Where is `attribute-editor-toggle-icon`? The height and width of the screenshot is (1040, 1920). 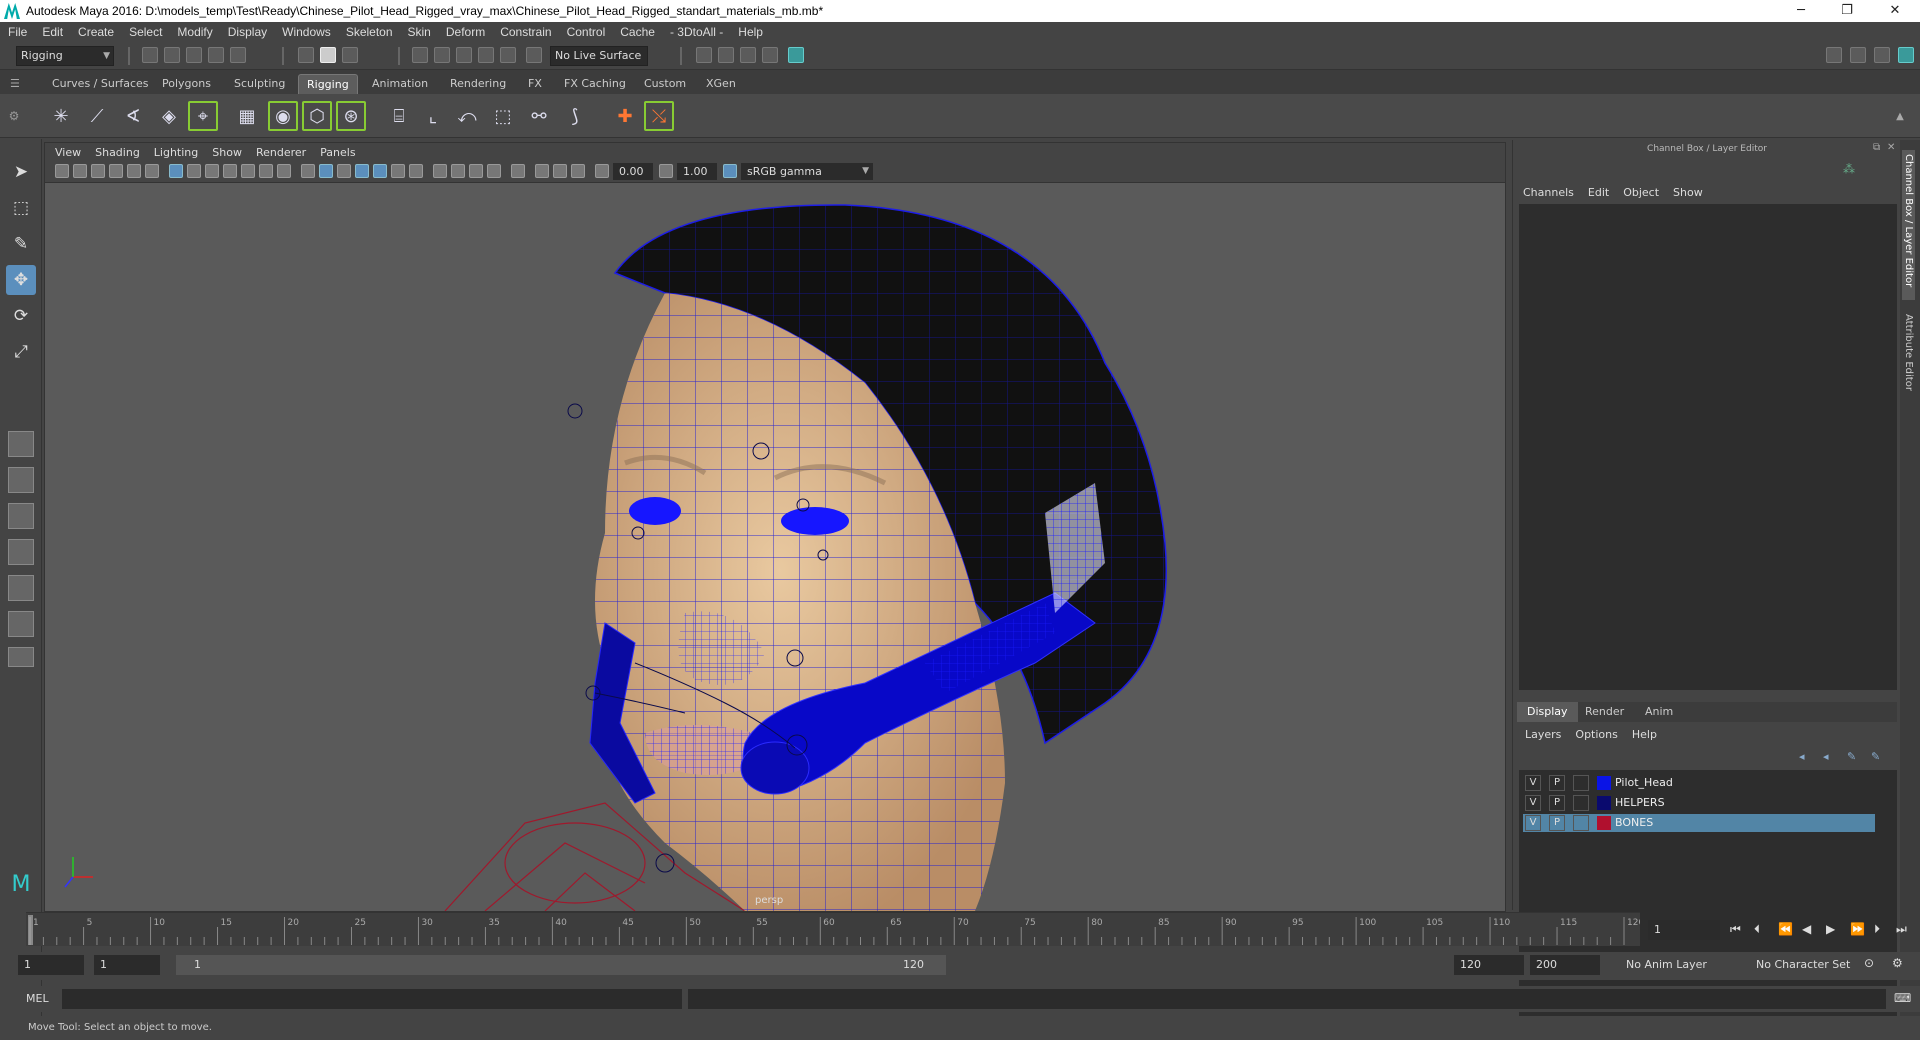 attribute-editor-toggle-icon is located at coordinates (1858, 55).